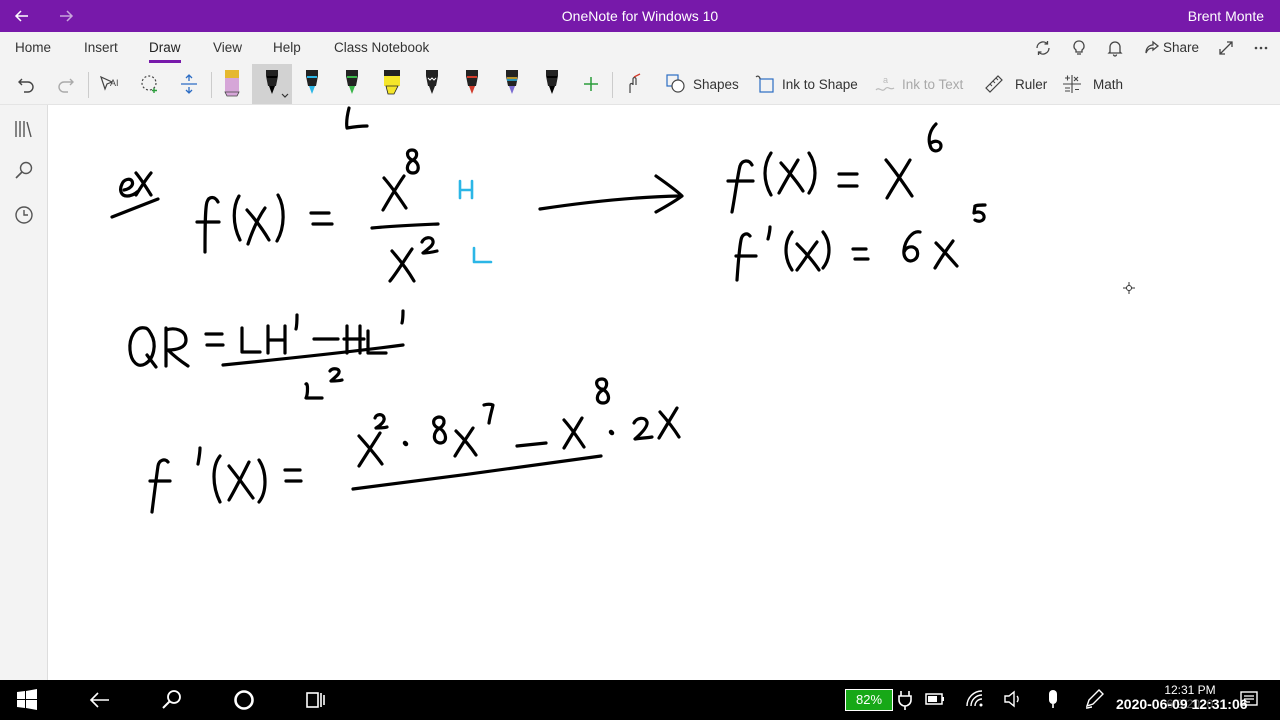 The width and height of the screenshot is (1280, 720). What do you see at coordinates (1092, 84) in the screenshot?
I see `math-button: Math` at bounding box center [1092, 84].